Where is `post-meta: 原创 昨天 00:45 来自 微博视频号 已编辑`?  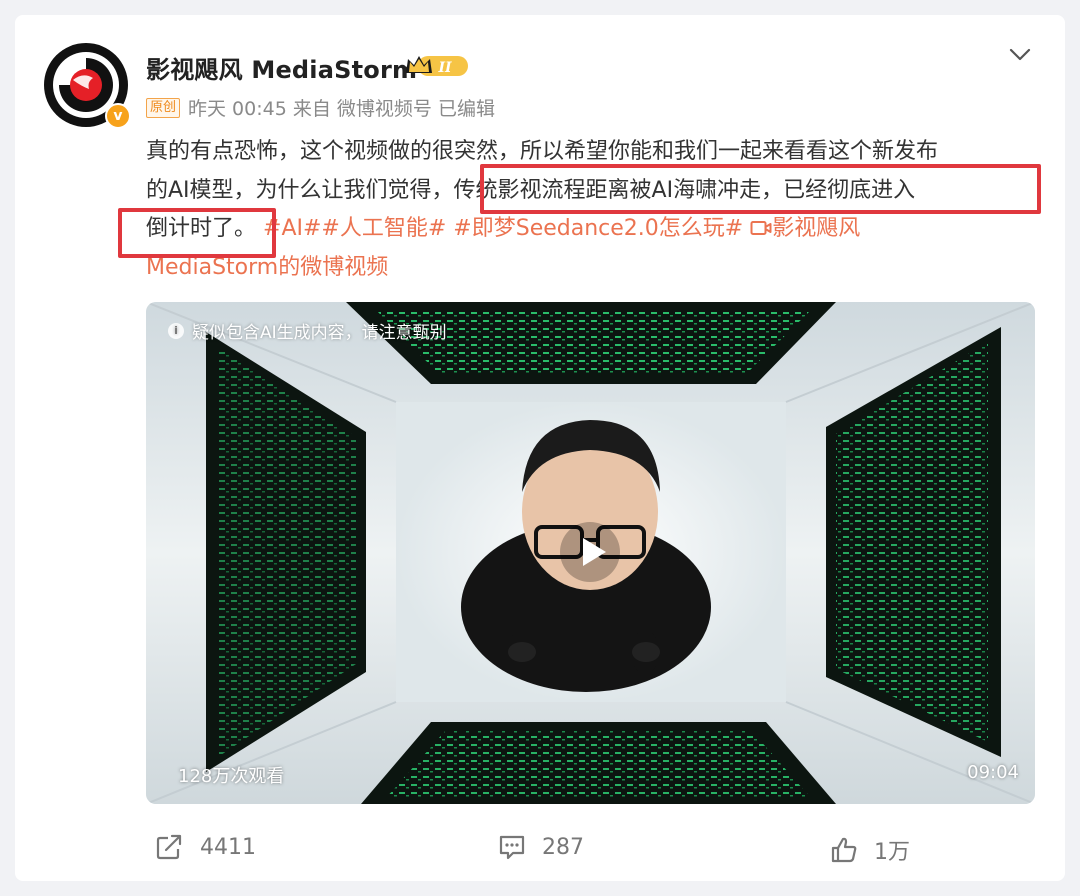
post-meta: 原创 昨天 00:45 来自 微博视频号 已编辑 is located at coordinates (320, 107).